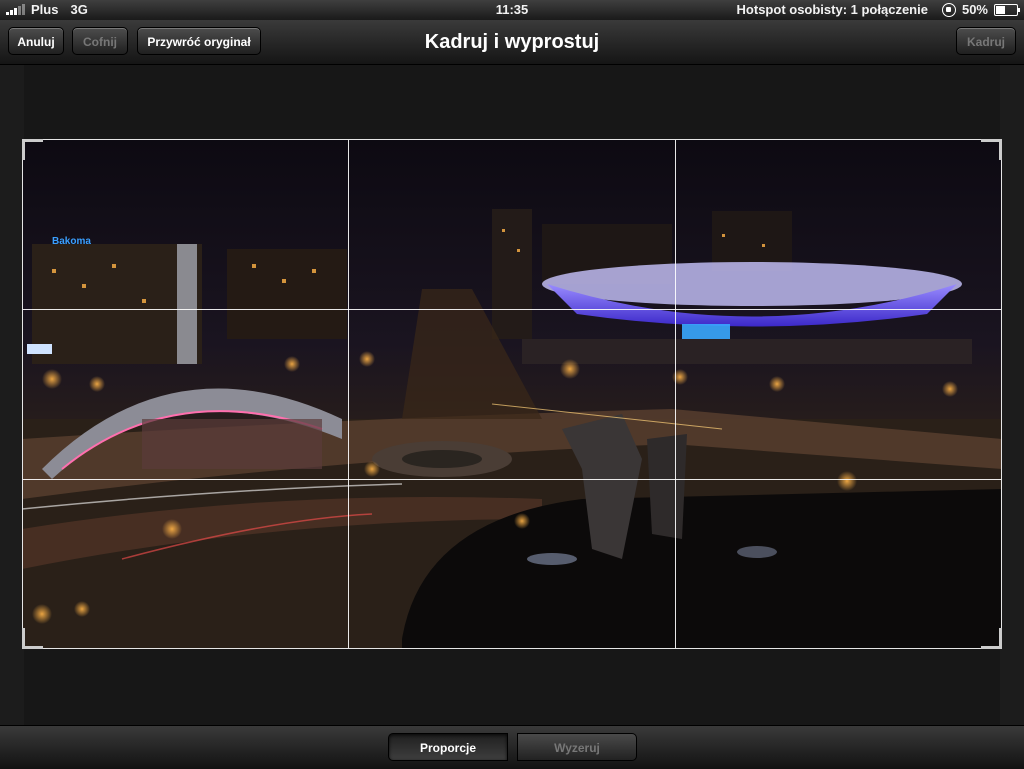 Image resolution: width=1024 pixels, height=769 pixels. What do you see at coordinates (448, 747) in the screenshot?
I see `proportions-button: Proporcje` at bounding box center [448, 747].